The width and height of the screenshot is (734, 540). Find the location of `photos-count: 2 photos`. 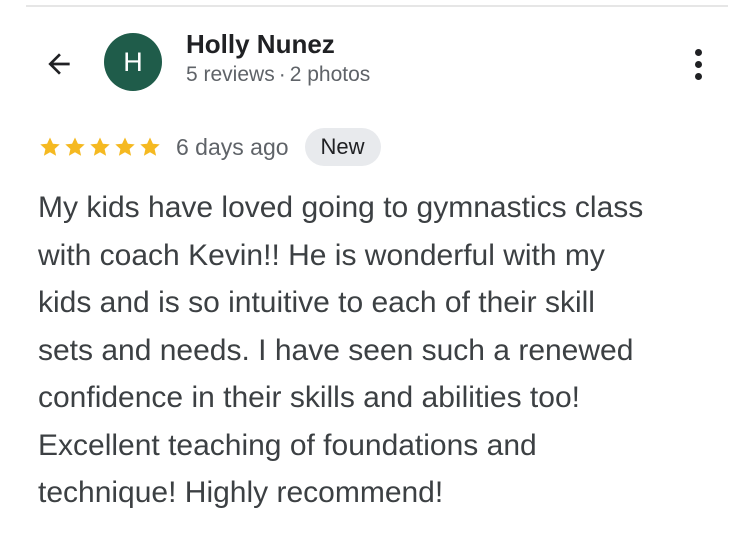

photos-count: 2 photos is located at coordinates (330, 74).